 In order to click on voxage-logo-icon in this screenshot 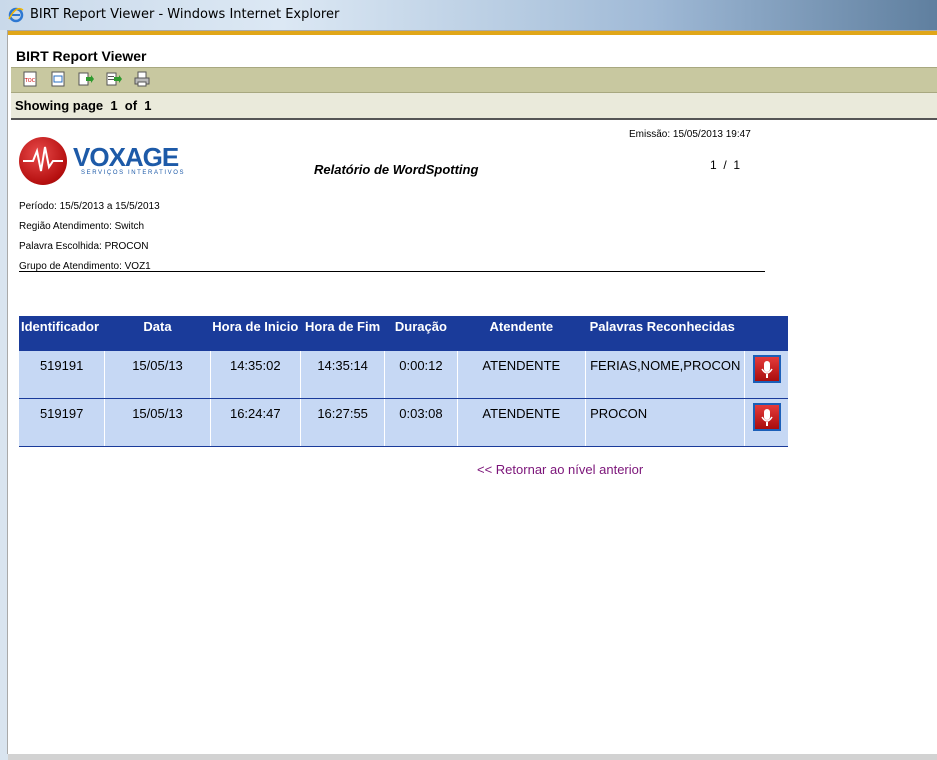, I will do `click(43, 161)`.